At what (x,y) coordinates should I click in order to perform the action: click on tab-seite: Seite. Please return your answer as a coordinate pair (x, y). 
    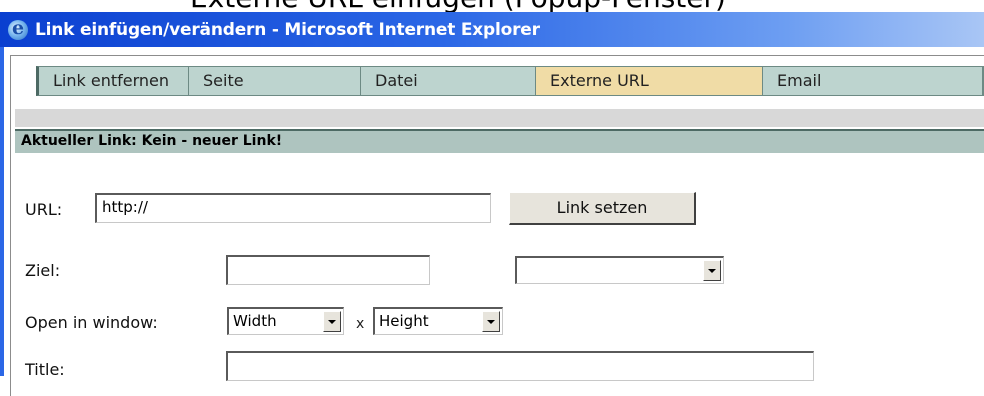
    Looking at the image, I should click on (275, 81).